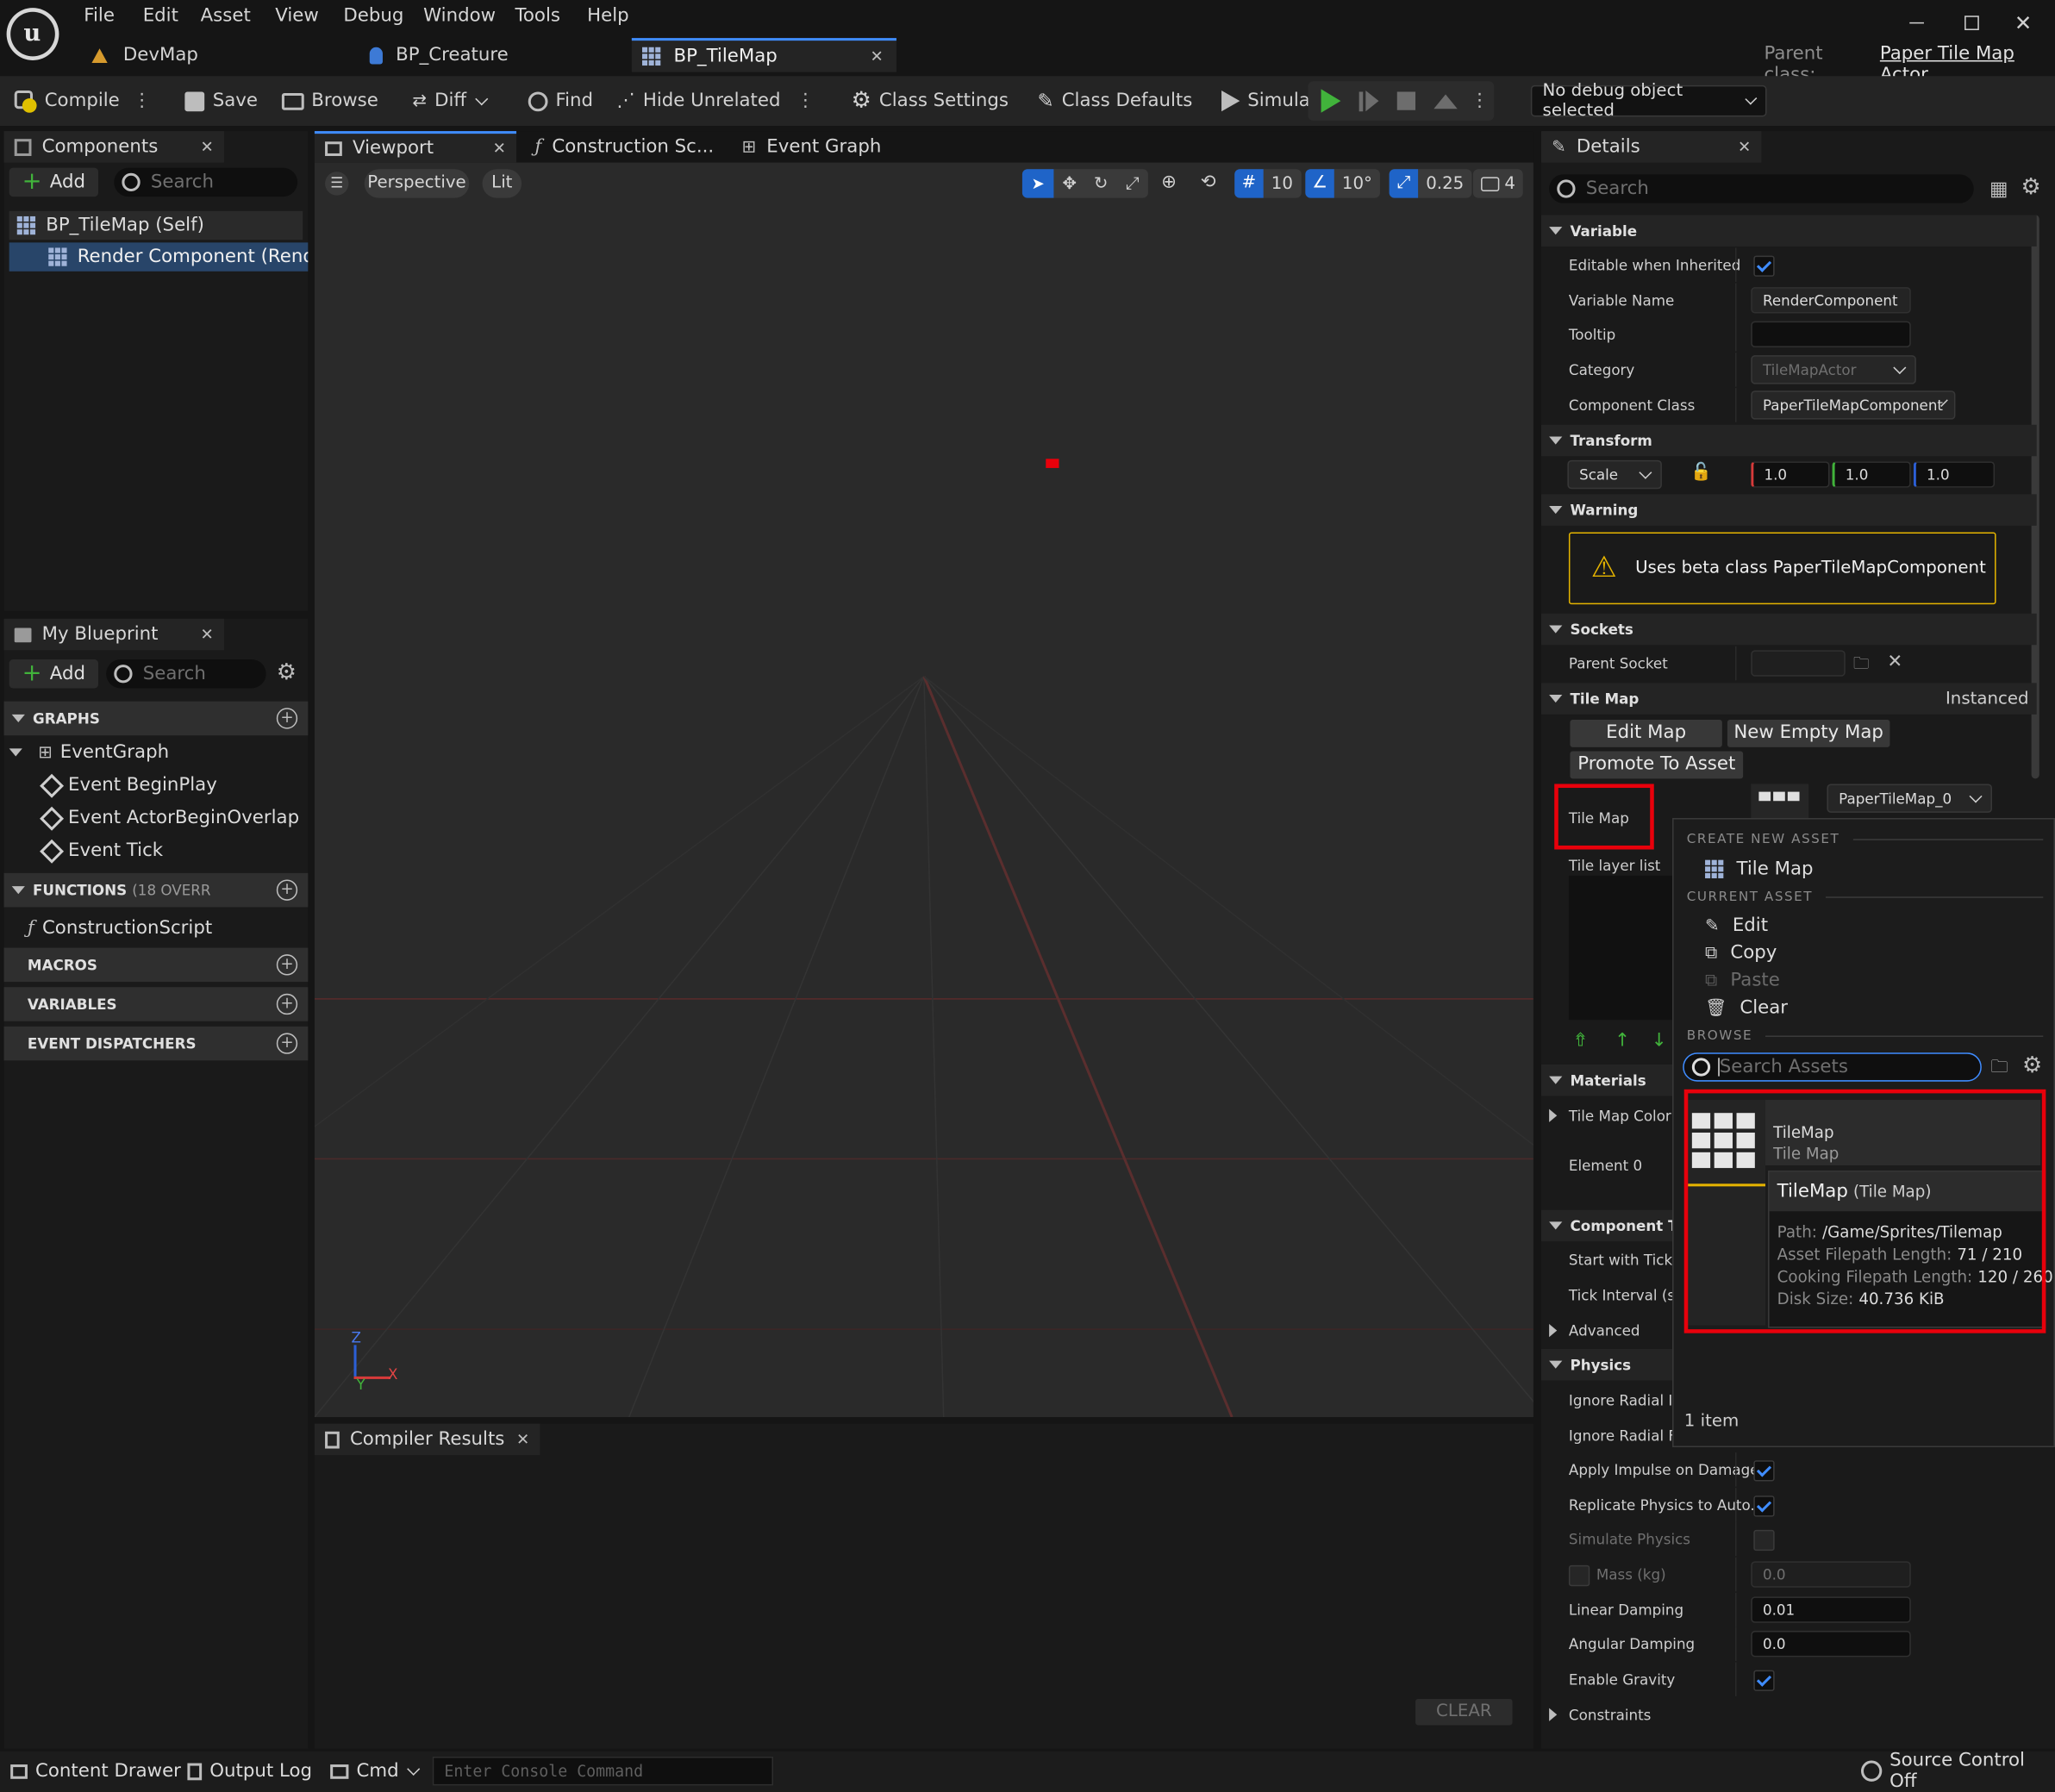 The image size is (2055, 1792). What do you see at coordinates (1759, 869) in the screenshot?
I see `create-tile-map-item: Tile Map` at bounding box center [1759, 869].